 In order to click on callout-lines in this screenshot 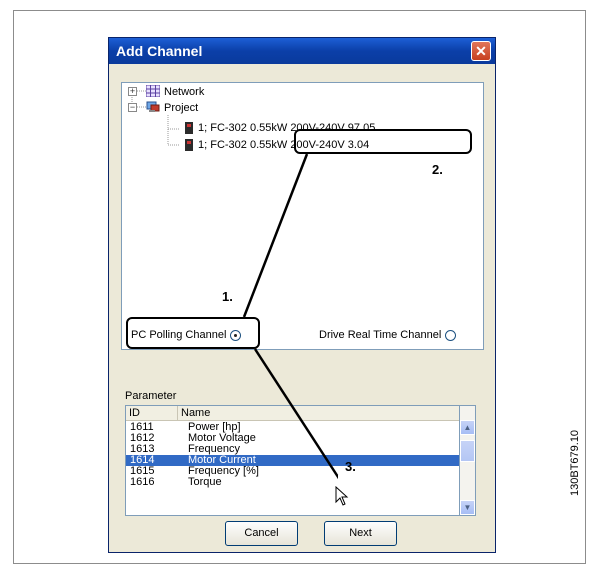, I will do `click(305, 318)`.